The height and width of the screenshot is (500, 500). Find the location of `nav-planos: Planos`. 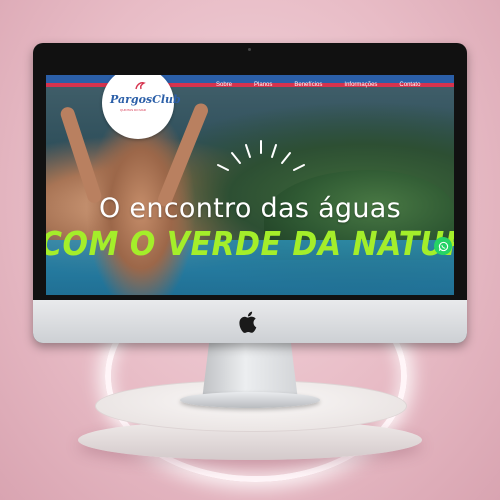

nav-planos: Planos is located at coordinates (263, 85).